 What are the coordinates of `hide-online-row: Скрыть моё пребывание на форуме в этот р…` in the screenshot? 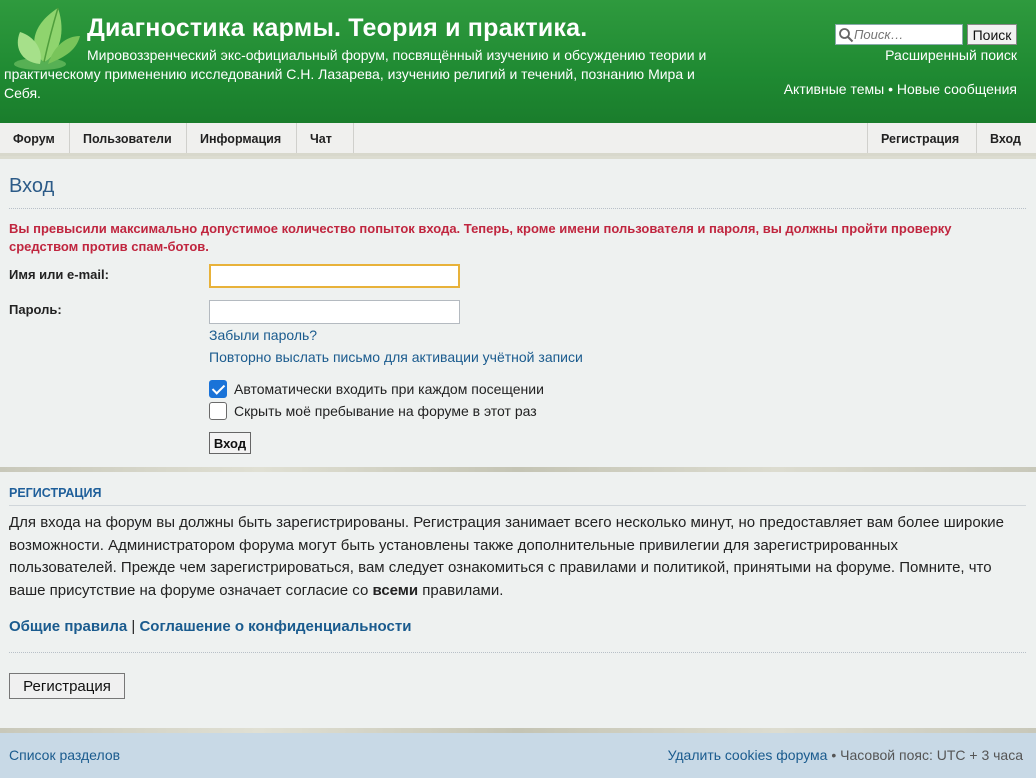 It's located at (373, 411).